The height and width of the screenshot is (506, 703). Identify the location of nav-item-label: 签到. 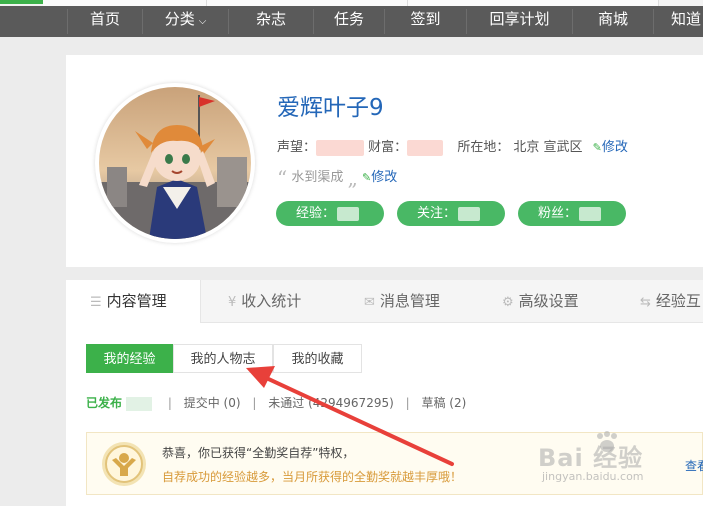
(425, 19).